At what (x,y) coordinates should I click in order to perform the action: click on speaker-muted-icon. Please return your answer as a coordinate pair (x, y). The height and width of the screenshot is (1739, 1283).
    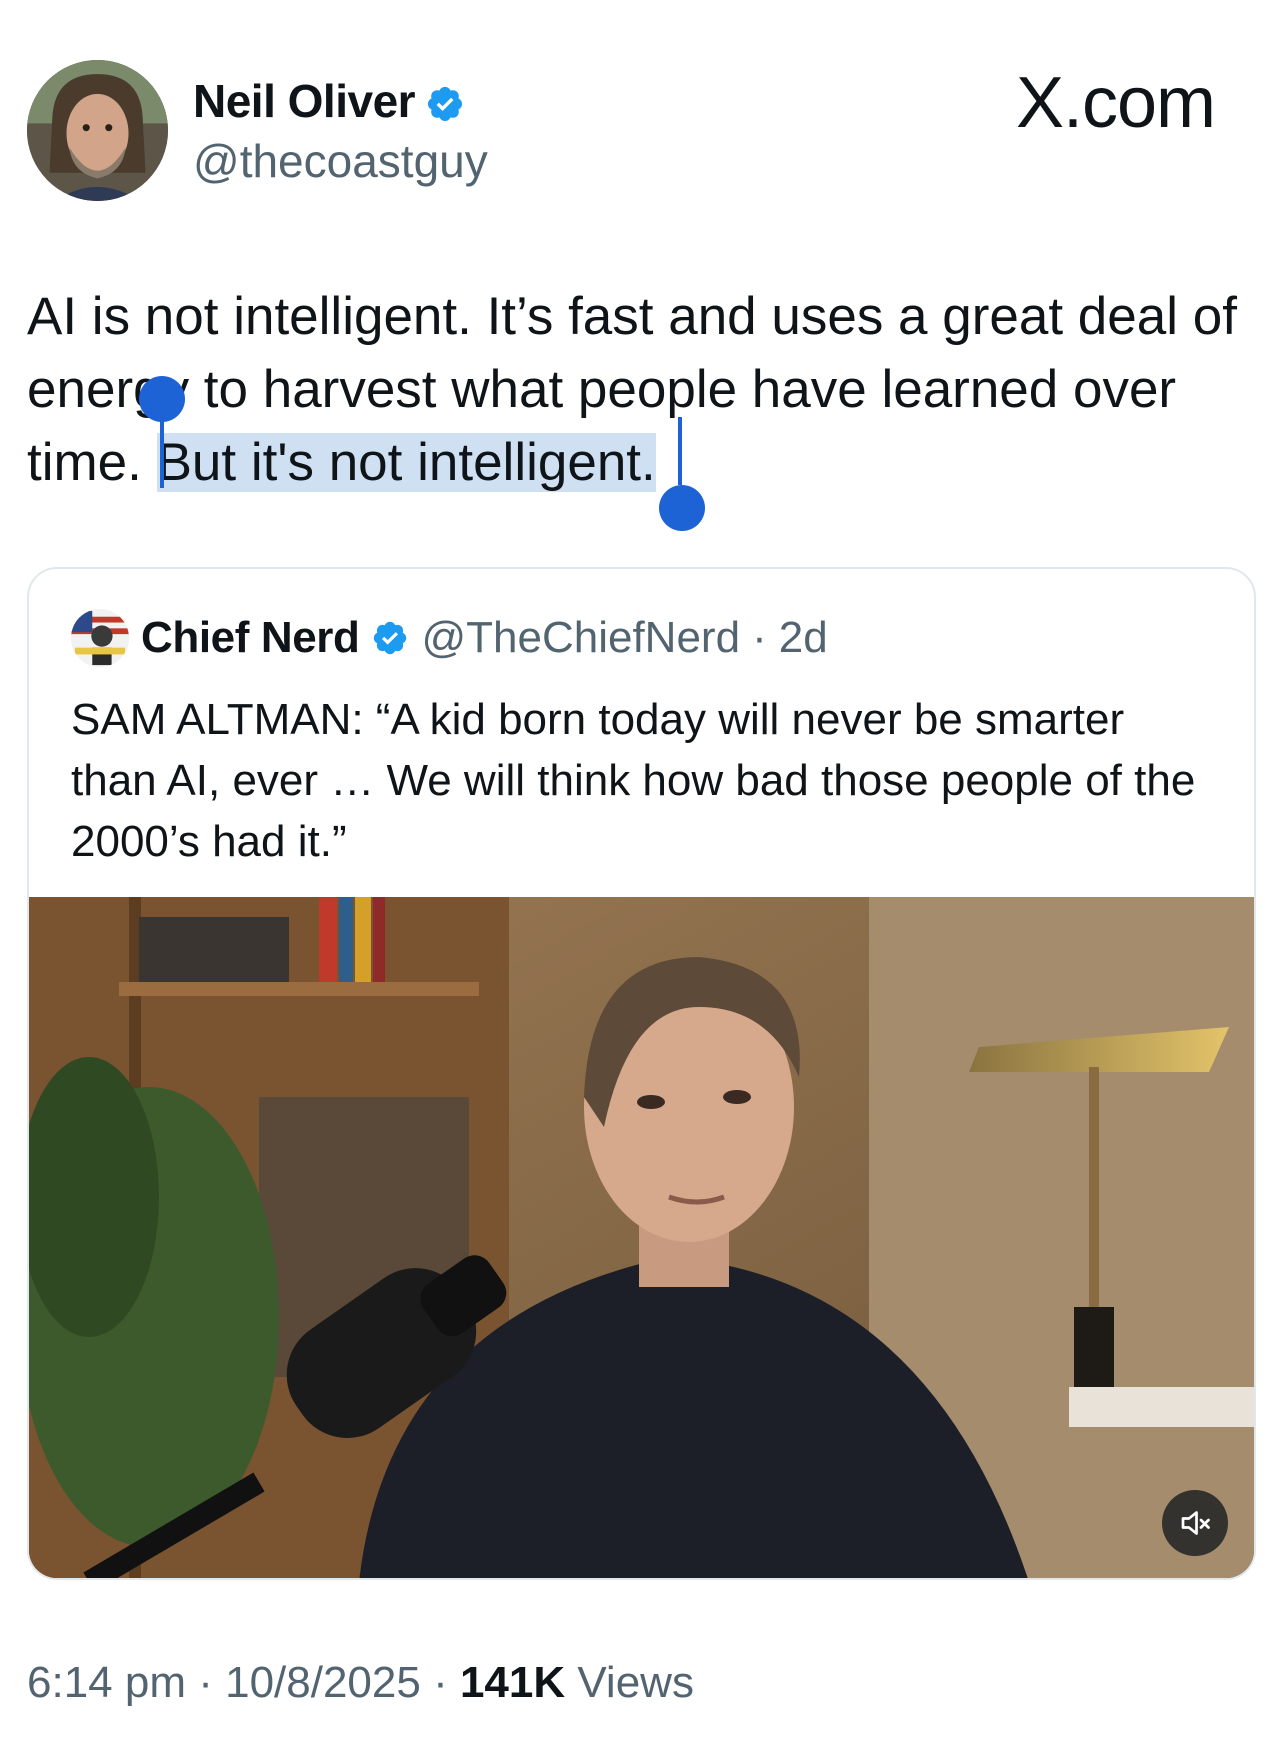
    Looking at the image, I should click on (1195, 1523).